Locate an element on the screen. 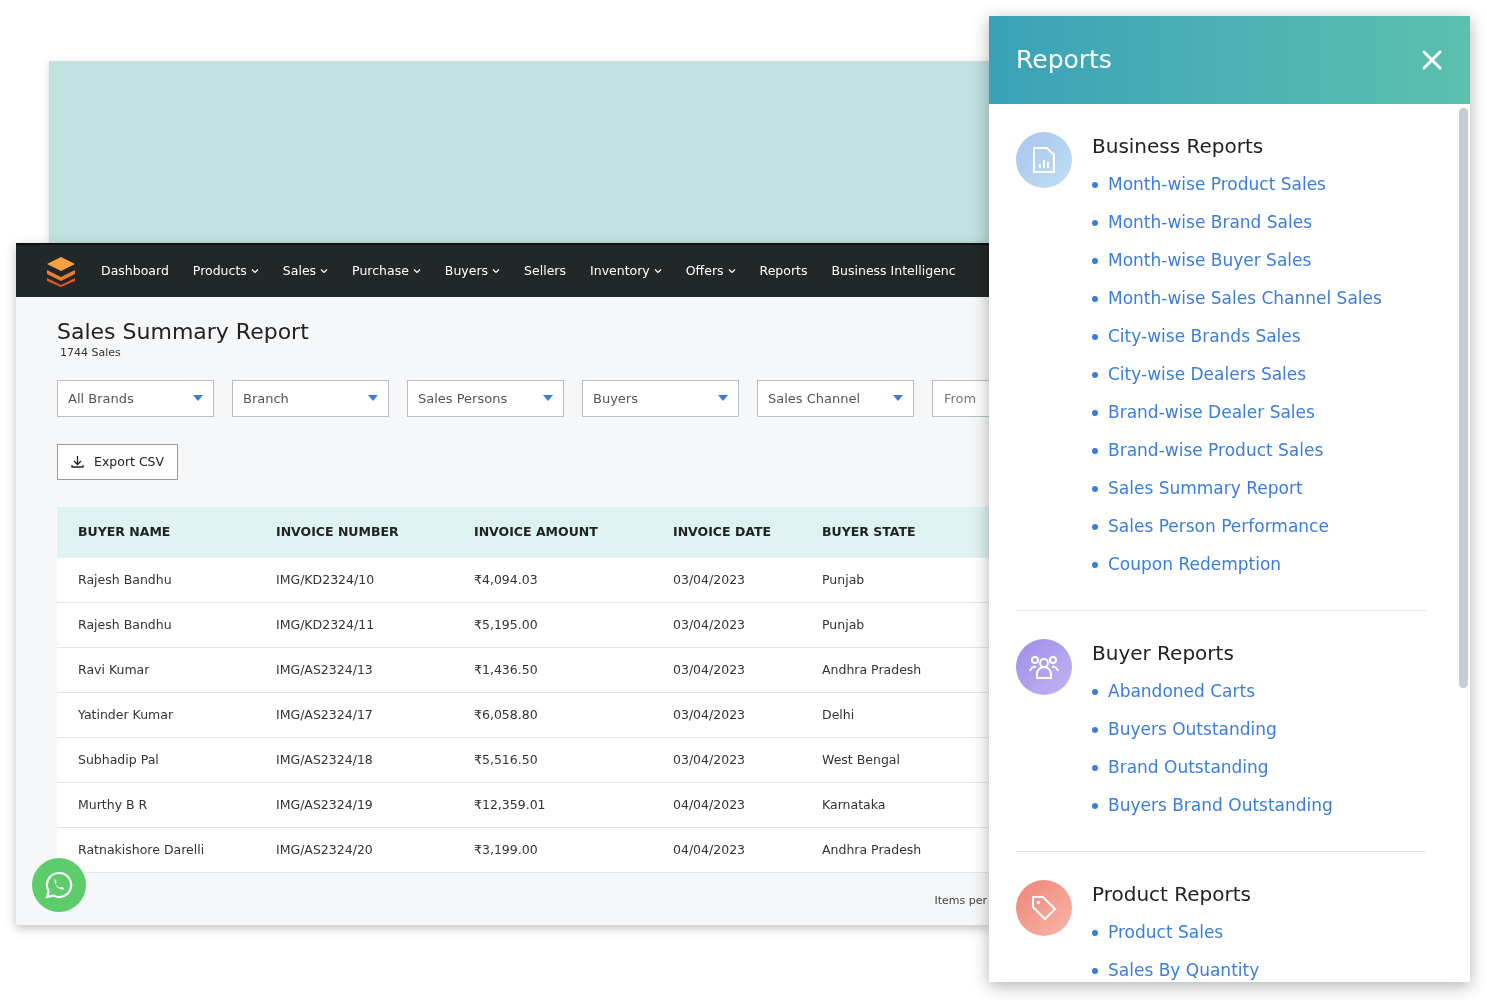  nav-link: Sellers is located at coordinates (545, 271).